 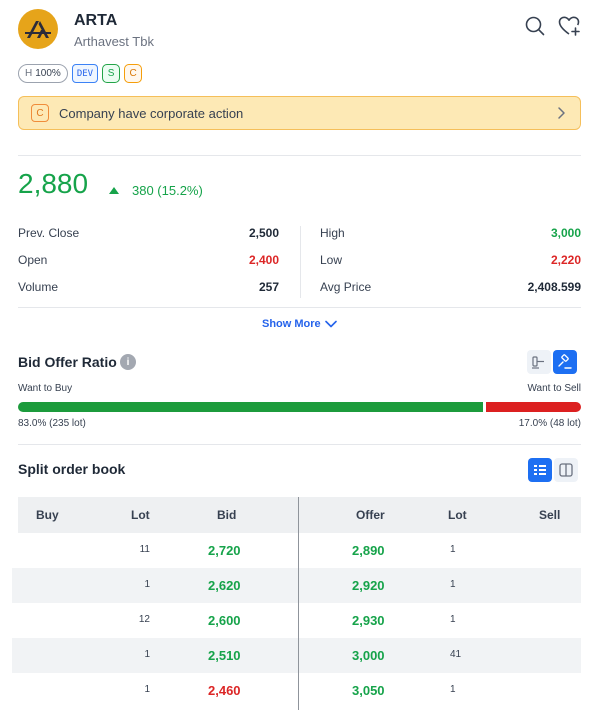 What do you see at coordinates (456, 654) in the screenshot?
I see `offer-lot: 41` at bounding box center [456, 654].